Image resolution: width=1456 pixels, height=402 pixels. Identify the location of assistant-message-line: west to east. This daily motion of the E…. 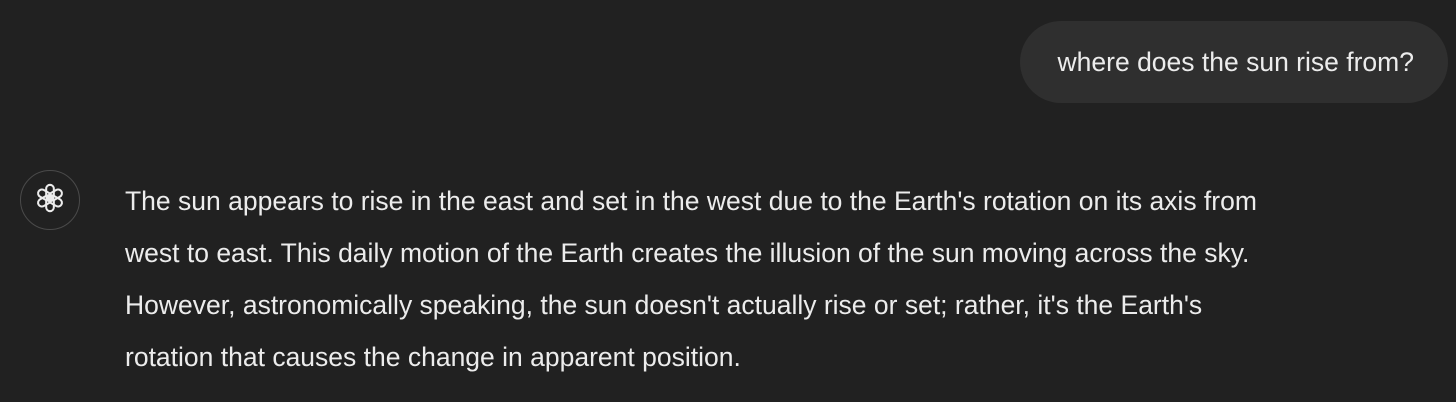
(687, 253).